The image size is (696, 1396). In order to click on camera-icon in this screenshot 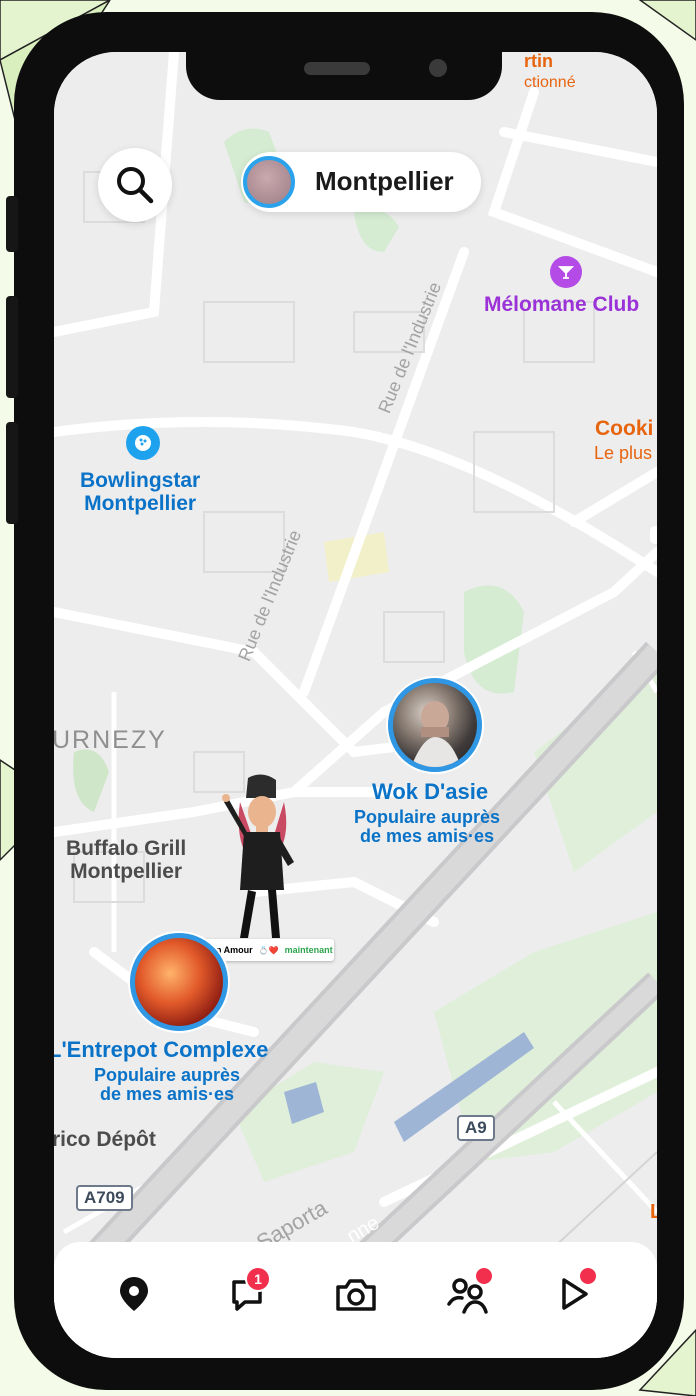, I will do `click(356, 1295)`.